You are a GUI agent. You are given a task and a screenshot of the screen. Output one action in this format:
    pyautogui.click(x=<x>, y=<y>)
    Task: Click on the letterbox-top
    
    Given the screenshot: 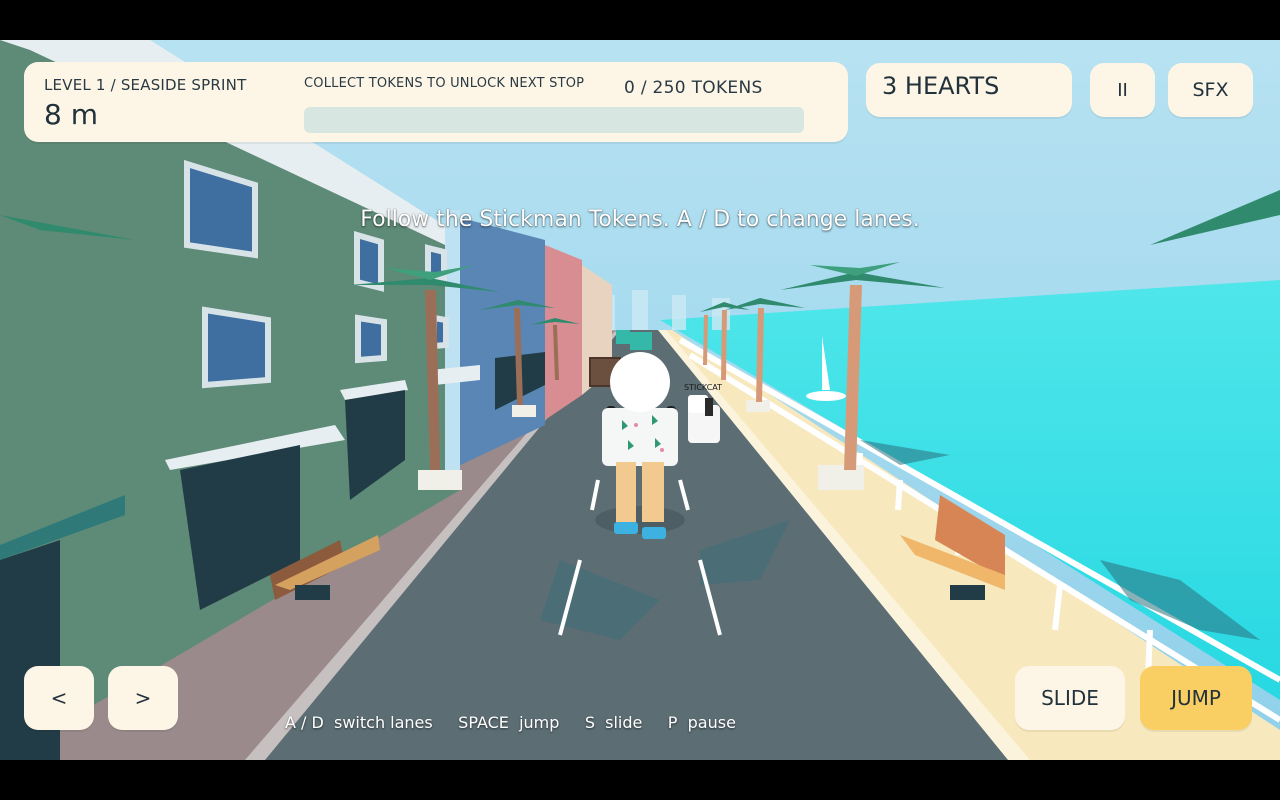 What is the action you would take?
    pyautogui.click(x=640, y=20)
    